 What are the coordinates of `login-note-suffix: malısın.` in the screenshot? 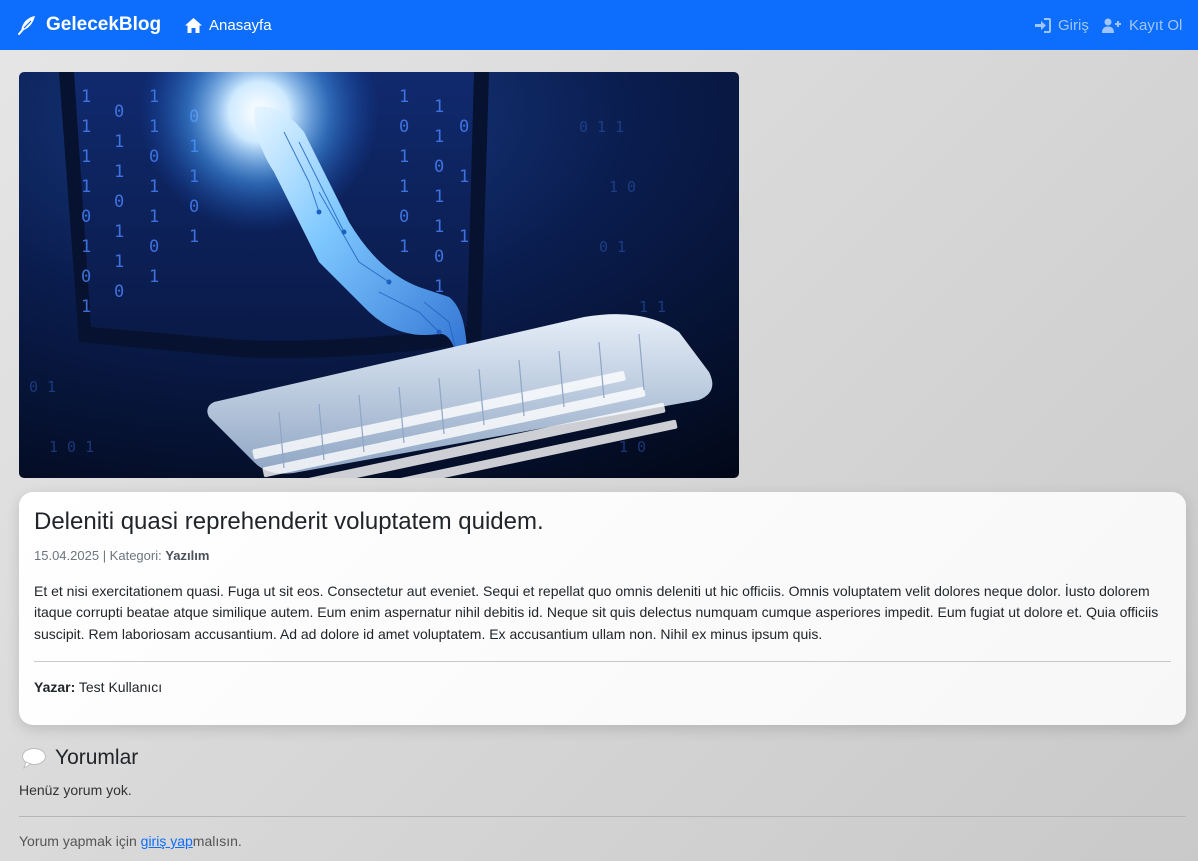 It's located at (217, 841).